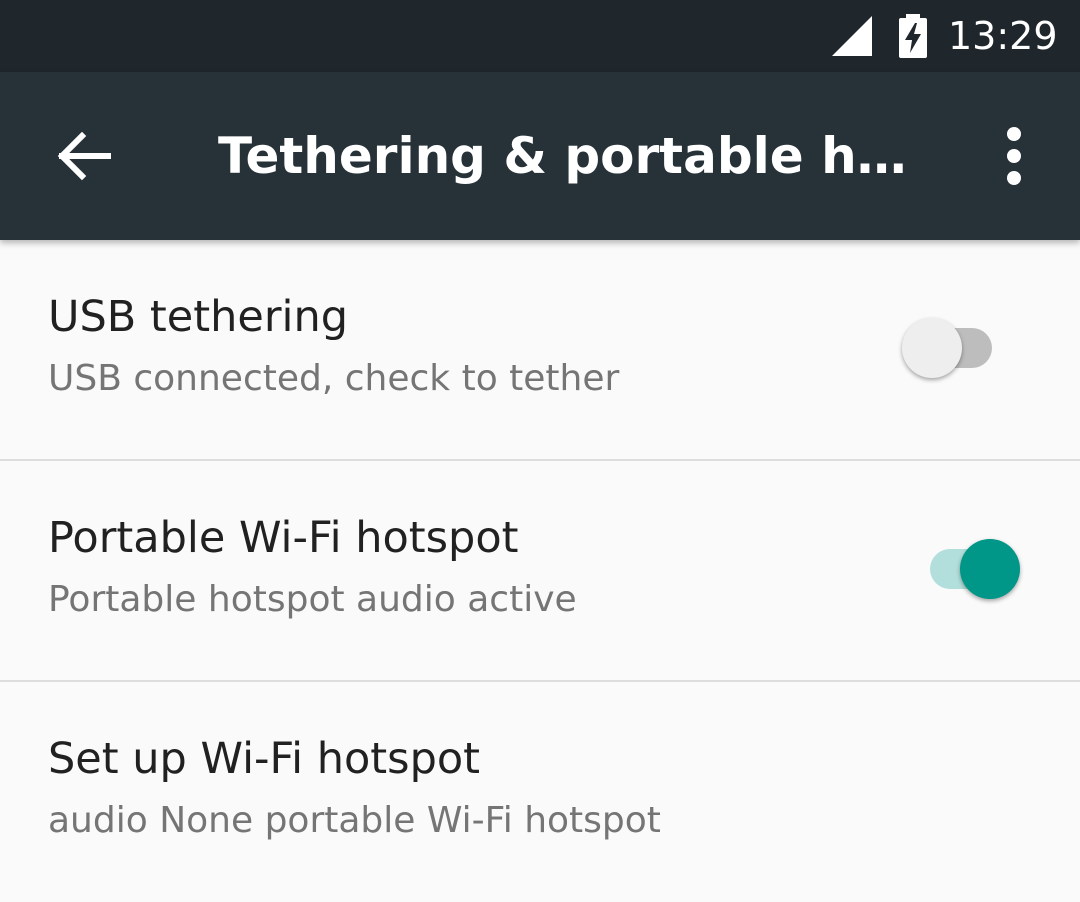 This screenshot has width=1080, height=902. Describe the element at coordinates (198, 317) in the screenshot. I see `setting-title: USB tethering` at that location.